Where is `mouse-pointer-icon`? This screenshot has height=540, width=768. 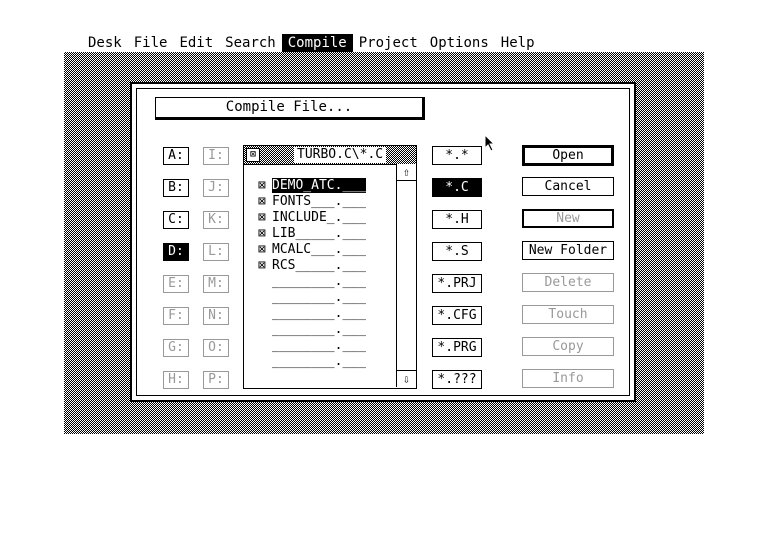
mouse-pointer-icon is located at coordinates (490, 143).